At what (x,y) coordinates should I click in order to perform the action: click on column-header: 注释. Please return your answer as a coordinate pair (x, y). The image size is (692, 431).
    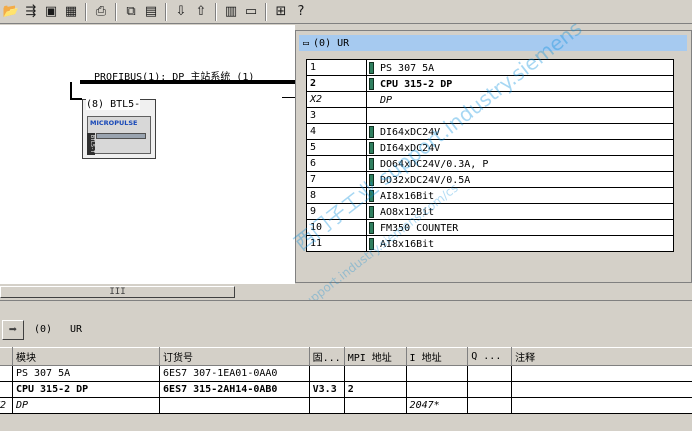
    Looking at the image, I should click on (601, 356).